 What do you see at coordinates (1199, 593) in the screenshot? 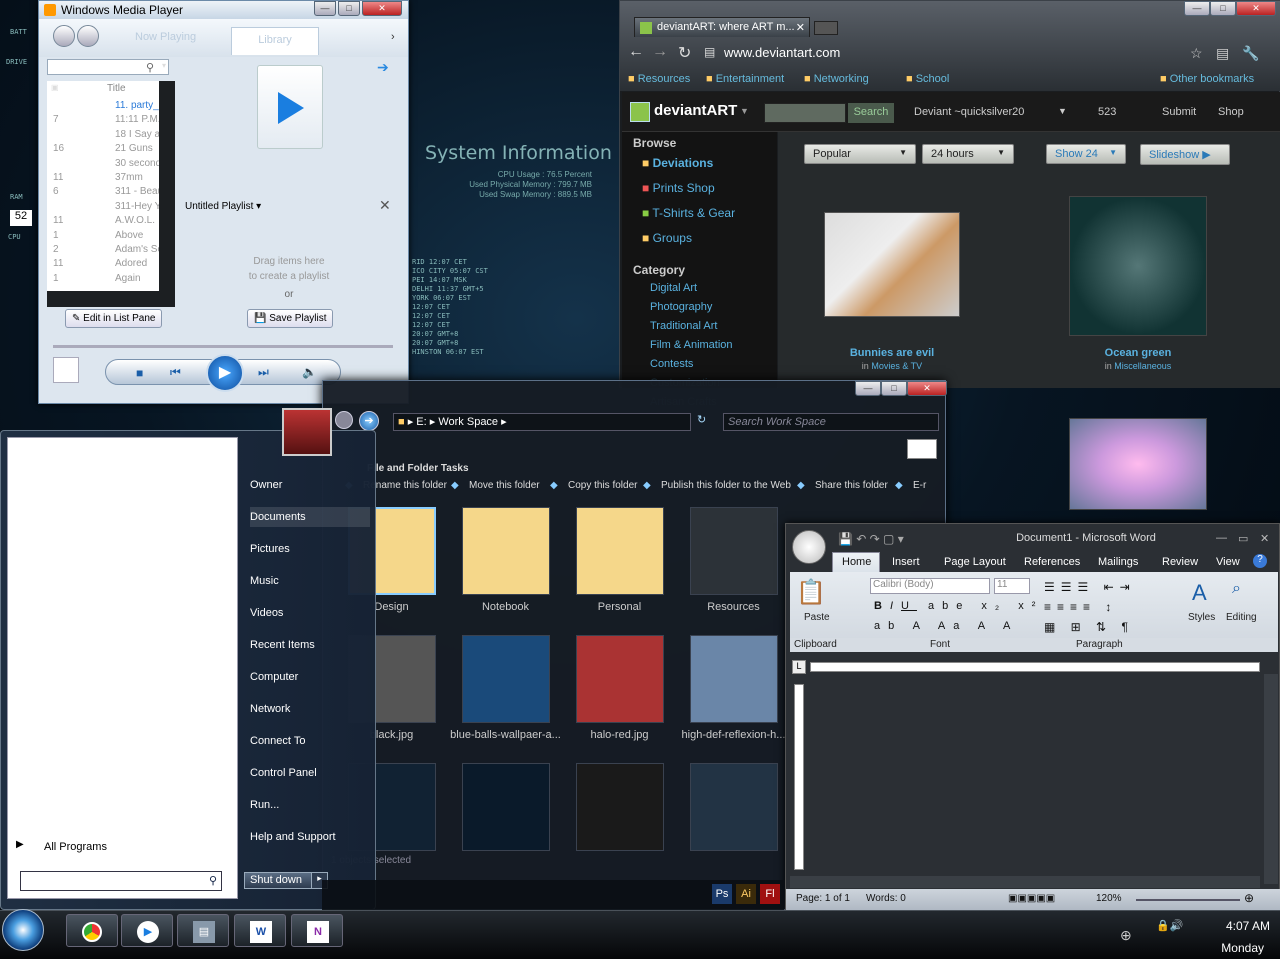
I see `styles-icon: A` at bounding box center [1199, 593].